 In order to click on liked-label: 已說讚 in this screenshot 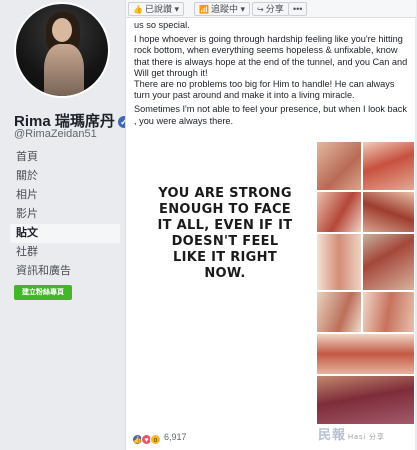, I will do `click(158, 9)`.